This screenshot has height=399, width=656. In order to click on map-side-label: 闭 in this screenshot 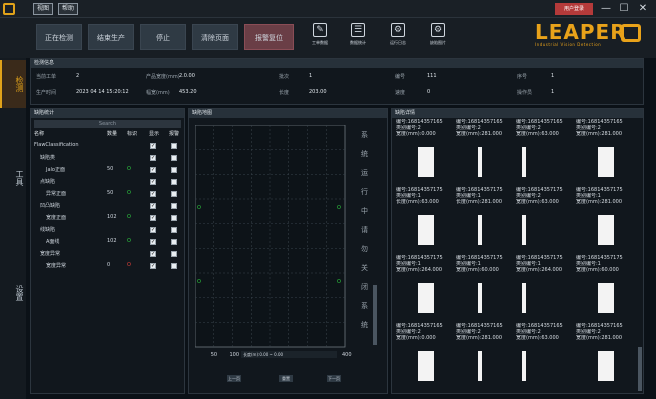, I will do `click(364, 287)`.